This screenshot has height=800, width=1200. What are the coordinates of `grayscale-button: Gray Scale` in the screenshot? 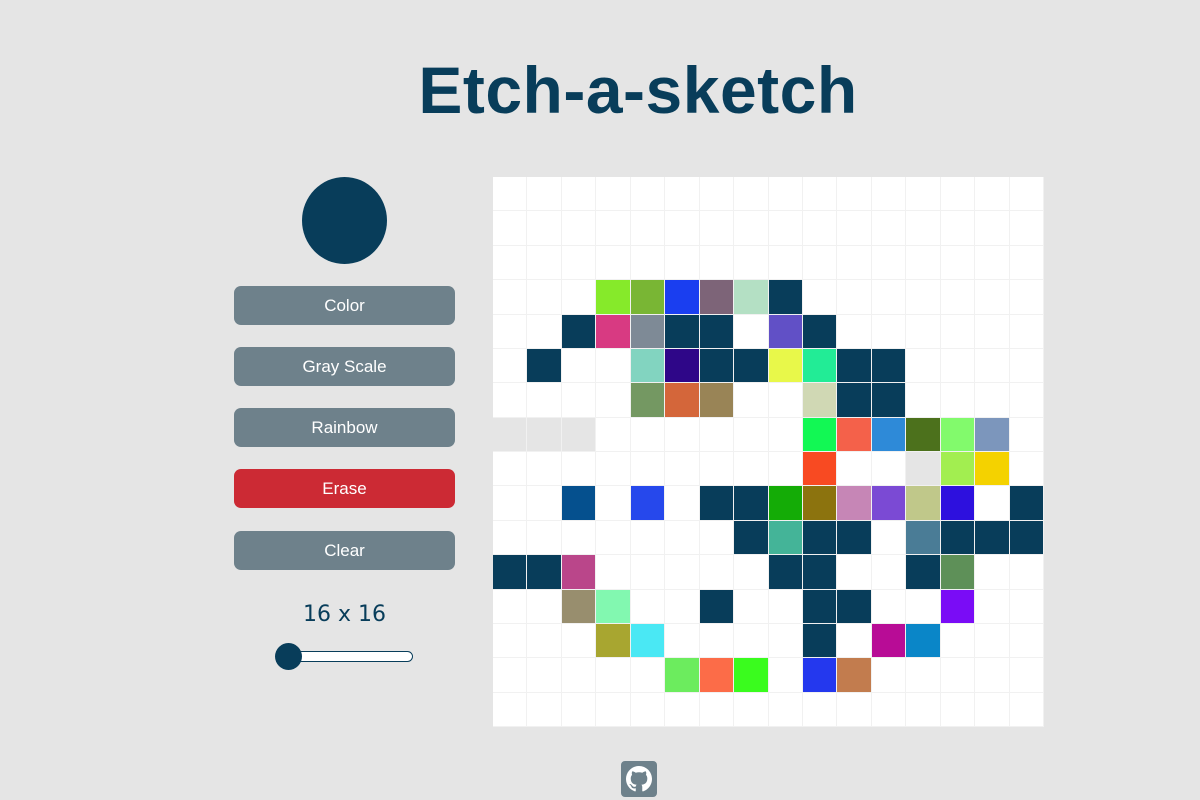 It's located at (344, 366).